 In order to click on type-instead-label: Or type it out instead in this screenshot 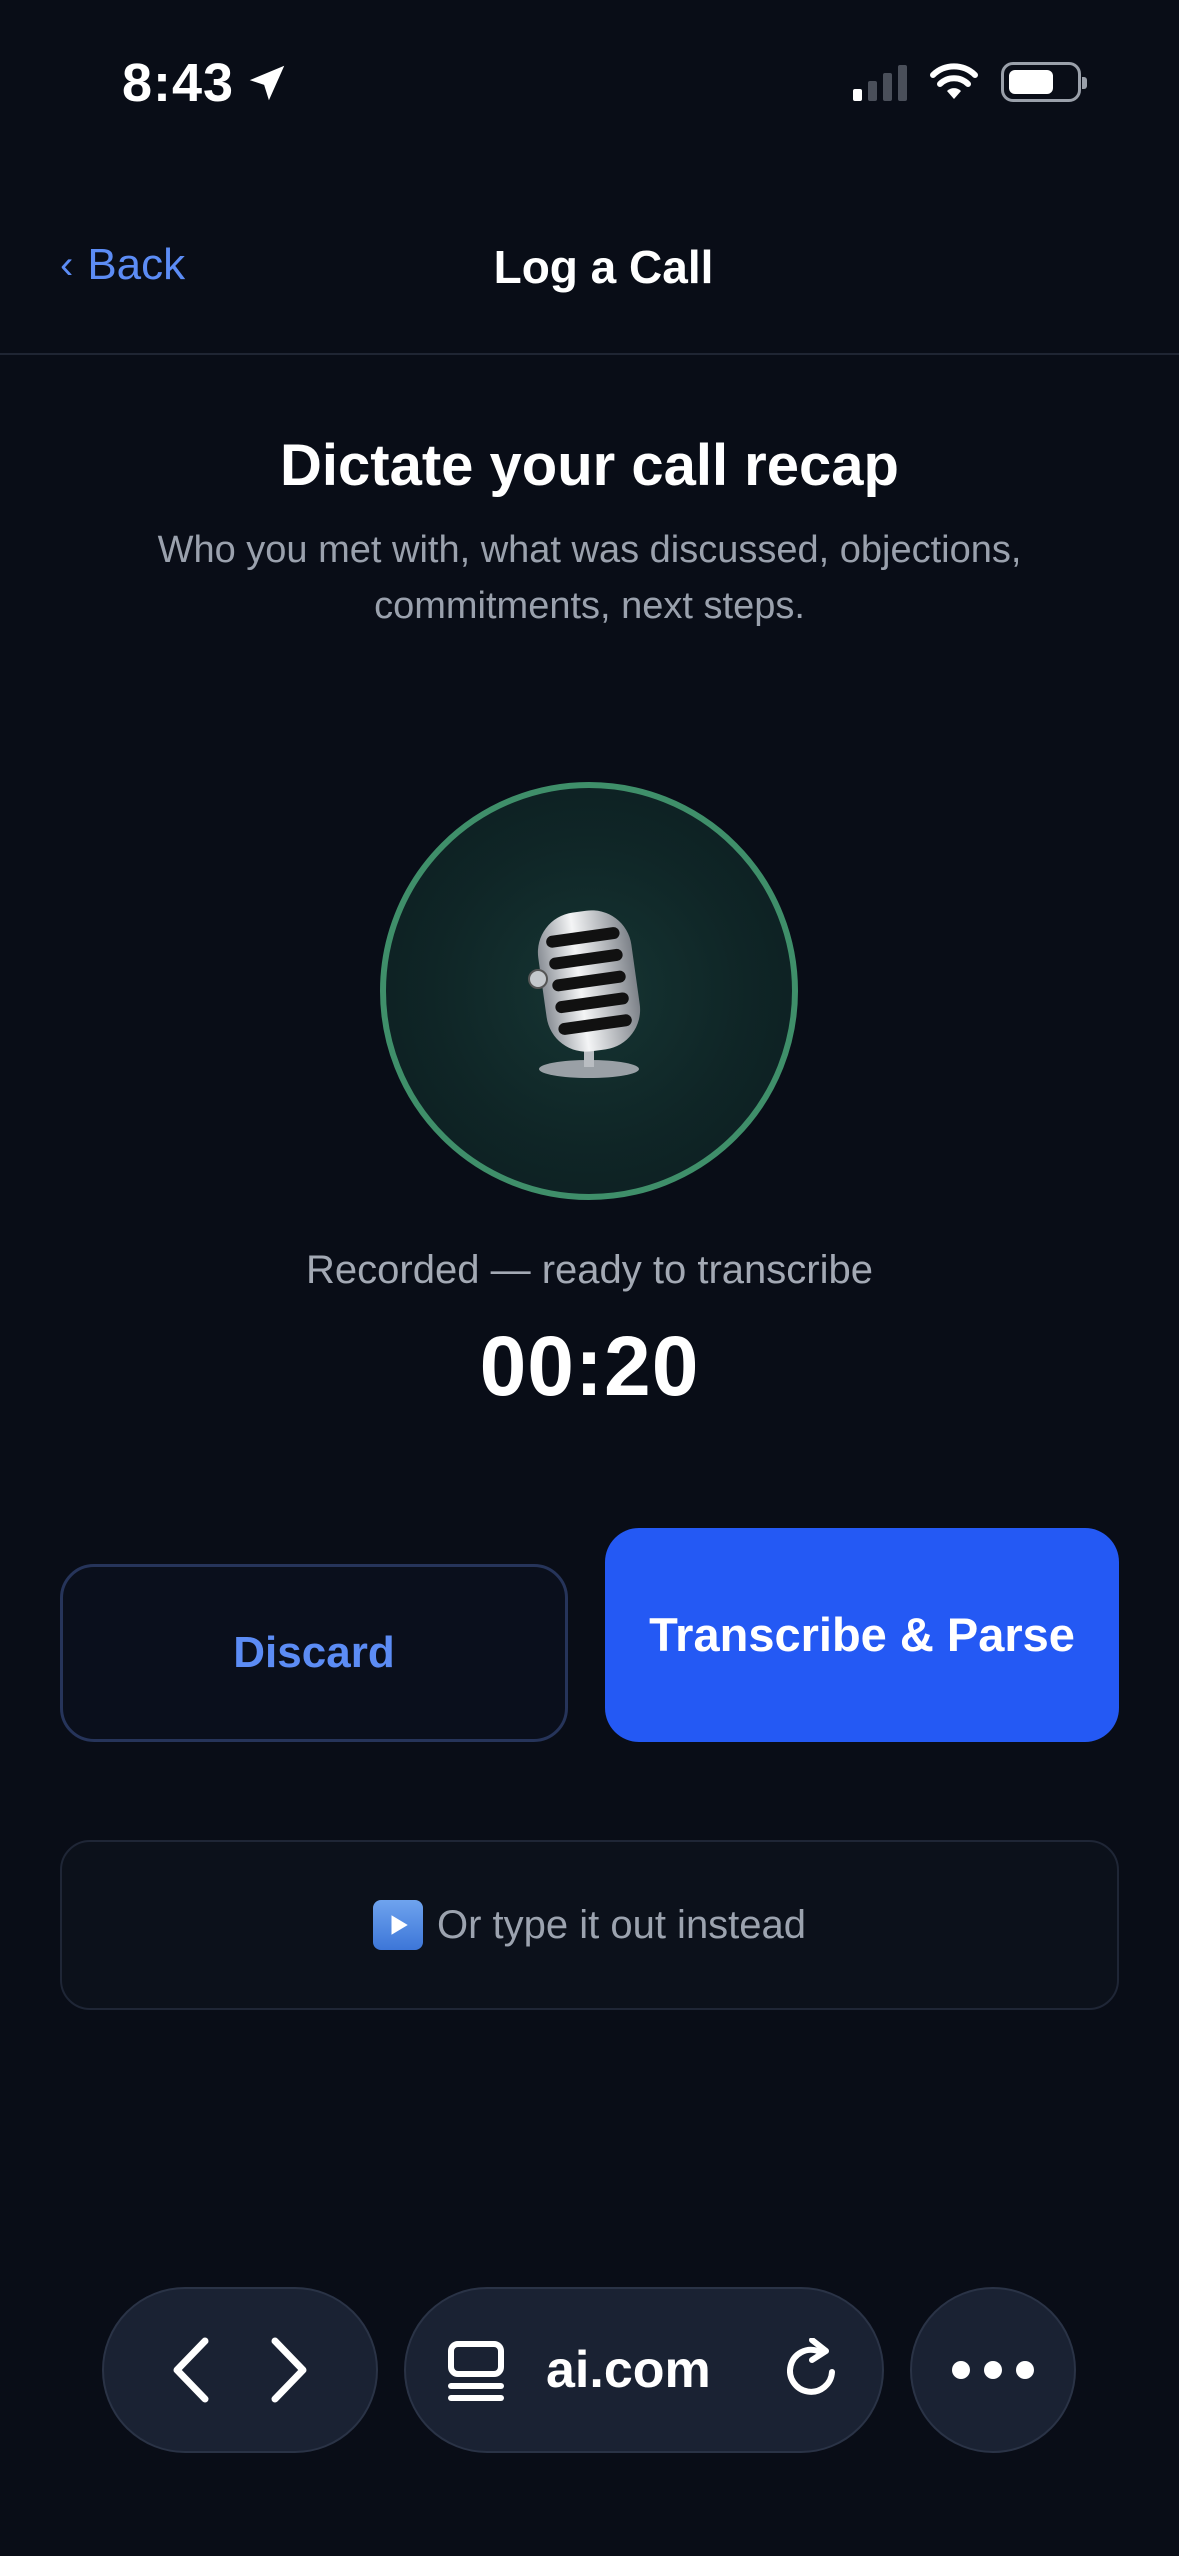, I will do `click(621, 1924)`.